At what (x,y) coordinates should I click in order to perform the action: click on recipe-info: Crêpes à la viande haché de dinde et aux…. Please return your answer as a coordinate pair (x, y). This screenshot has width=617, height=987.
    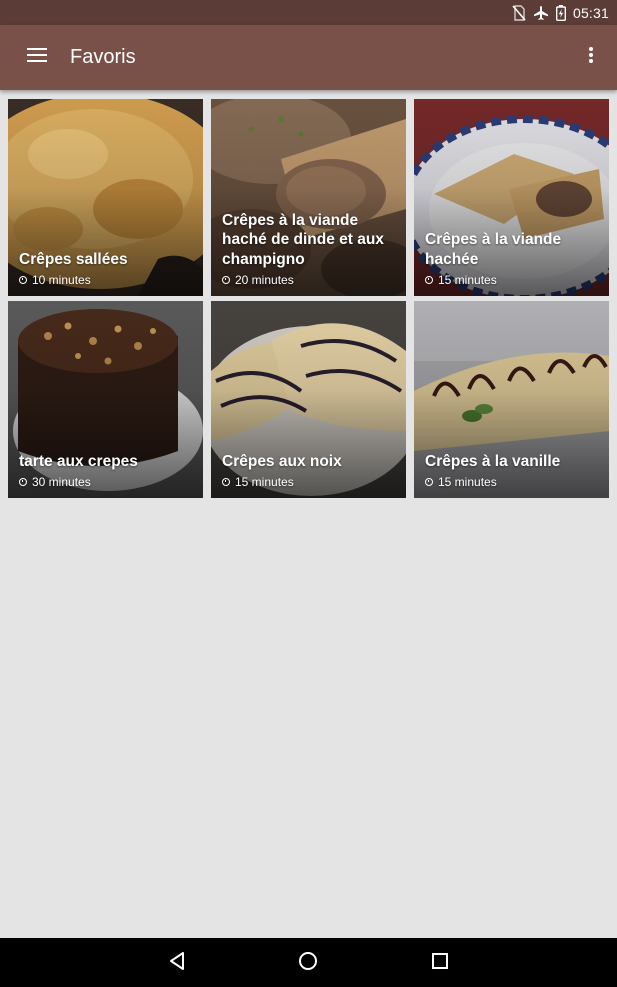
    Looking at the image, I should click on (310, 249).